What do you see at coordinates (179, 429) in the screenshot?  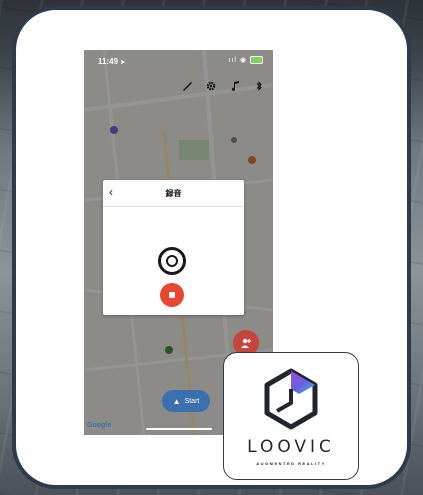 I see `home-indicator` at bounding box center [179, 429].